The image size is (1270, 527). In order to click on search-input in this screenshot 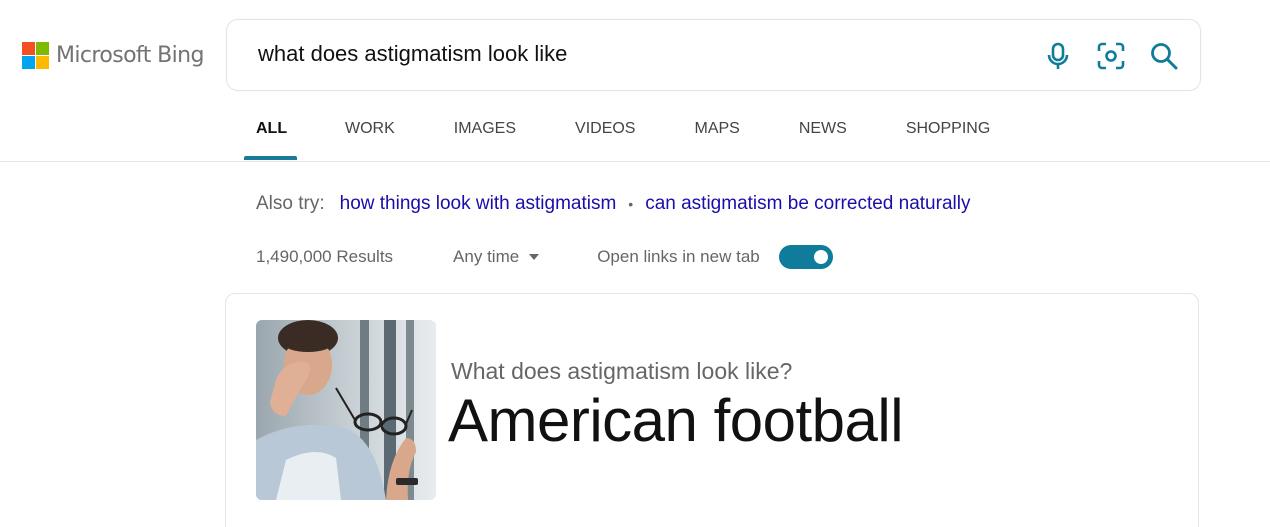, I will do `click(638, 54)`.